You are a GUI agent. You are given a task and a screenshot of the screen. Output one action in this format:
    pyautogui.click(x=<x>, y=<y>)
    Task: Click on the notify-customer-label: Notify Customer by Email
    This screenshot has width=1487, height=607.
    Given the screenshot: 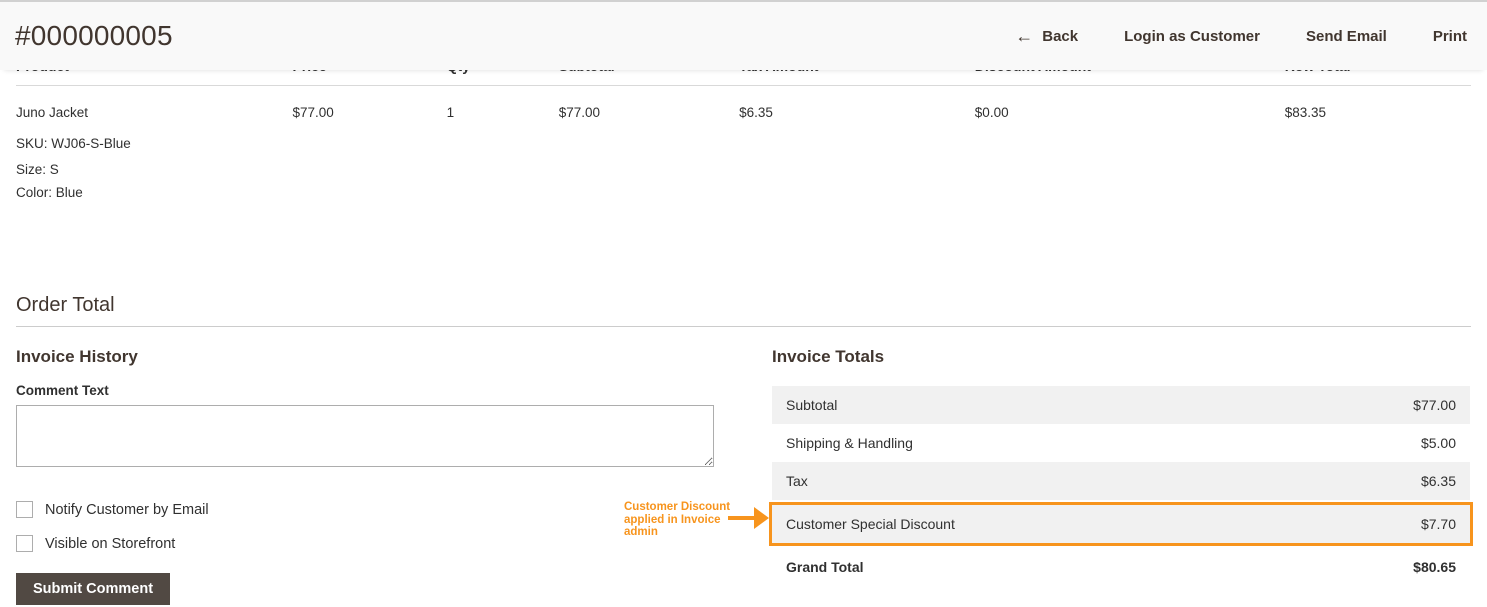 What is the action you would take?
    pyautogui.click(x=127, y=509)
    